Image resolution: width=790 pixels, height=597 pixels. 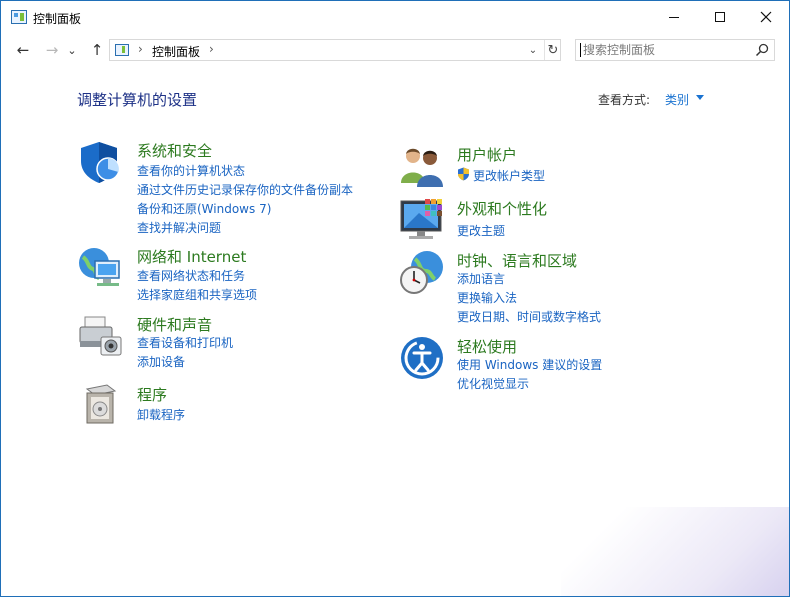 I want to click on link-change-input-method: 更换输入法, so click(x=487, y=297).